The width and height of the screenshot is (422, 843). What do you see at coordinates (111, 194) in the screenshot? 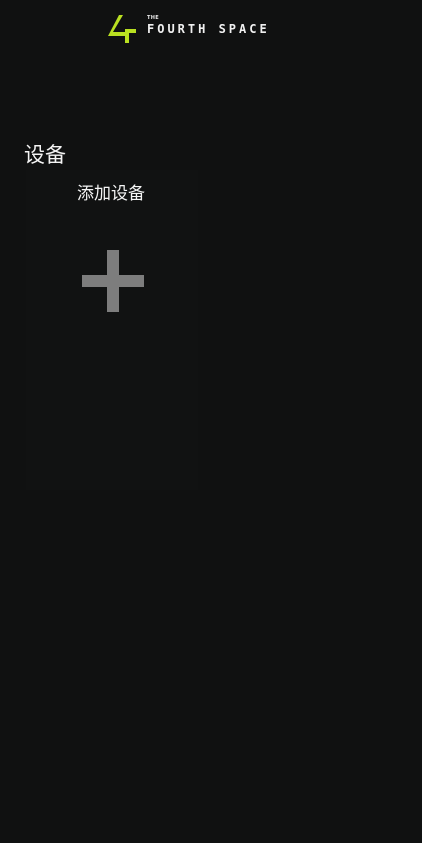
I see `add-device-label: 添加设备` at bounding box center [111, 194].